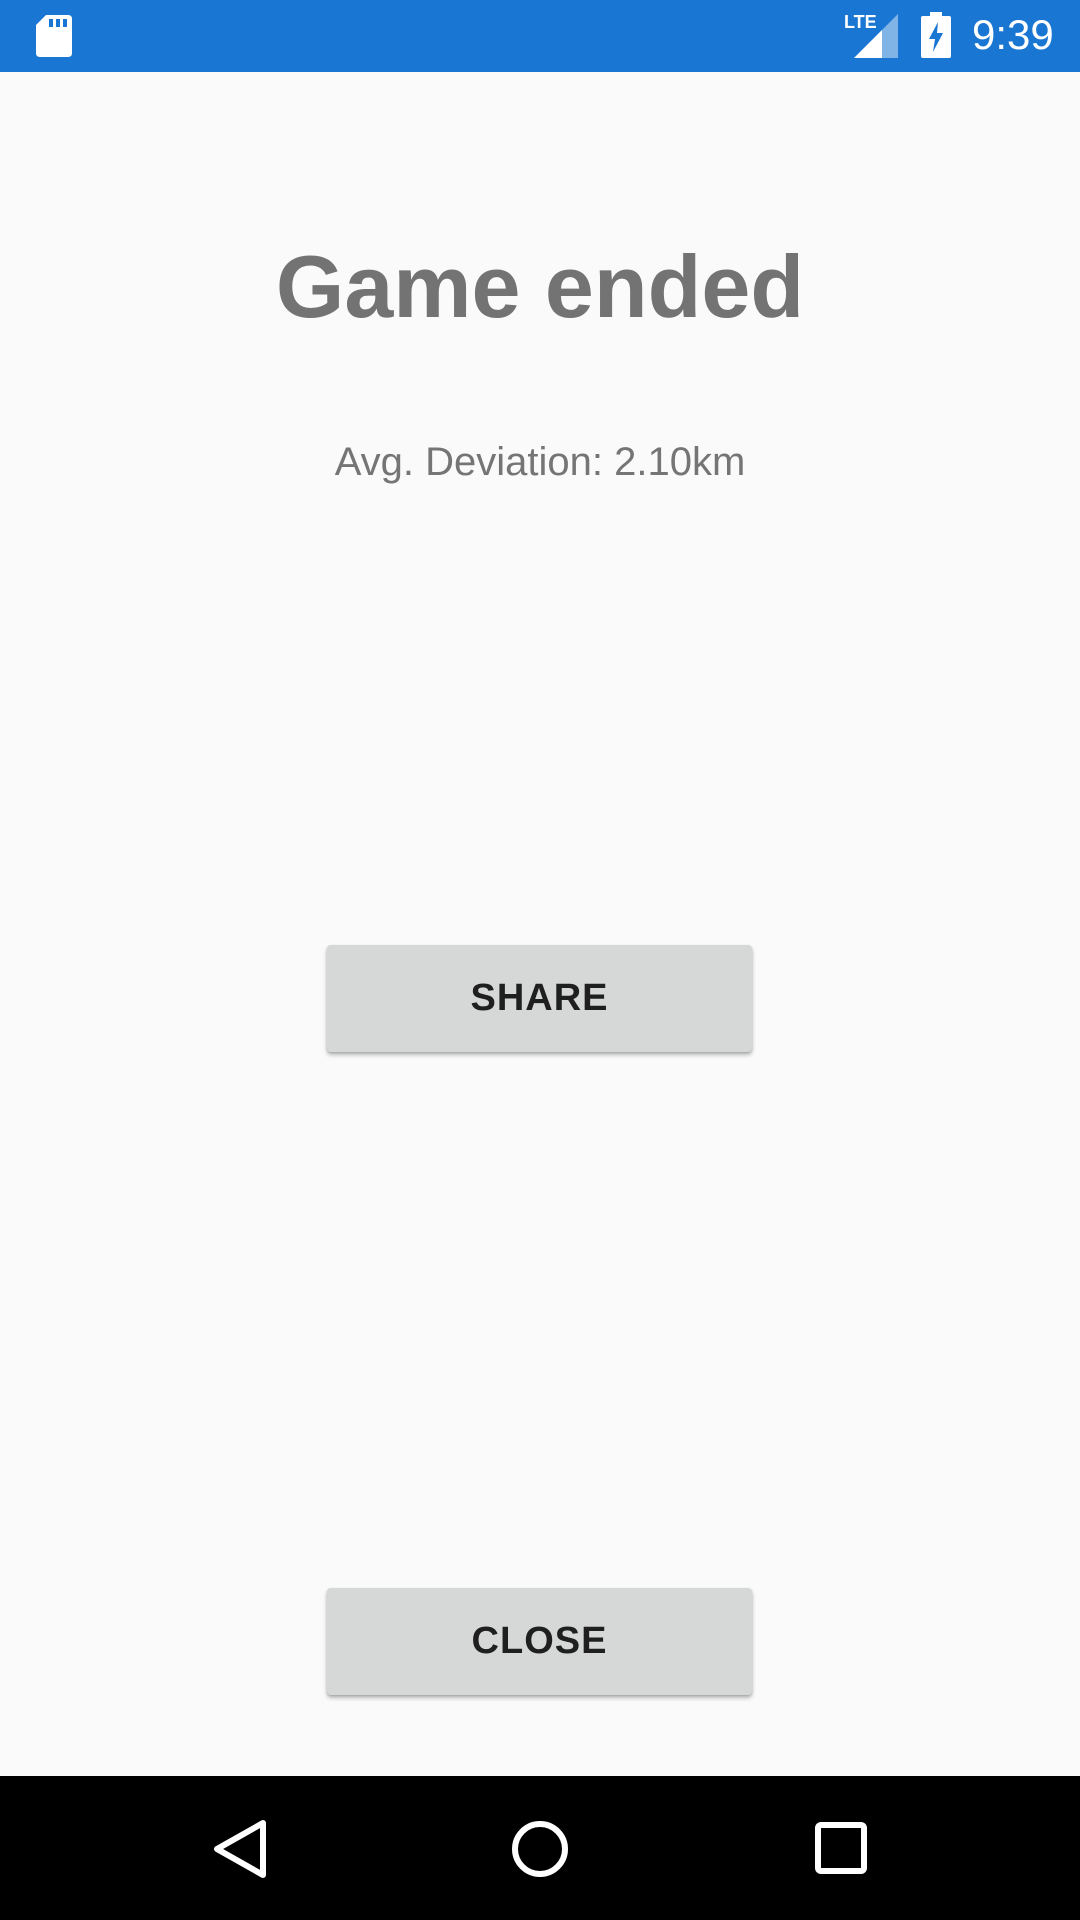 This screenshot has width=1080, height=1920. I want to click on page-title: Game ended, so click(540, 286).